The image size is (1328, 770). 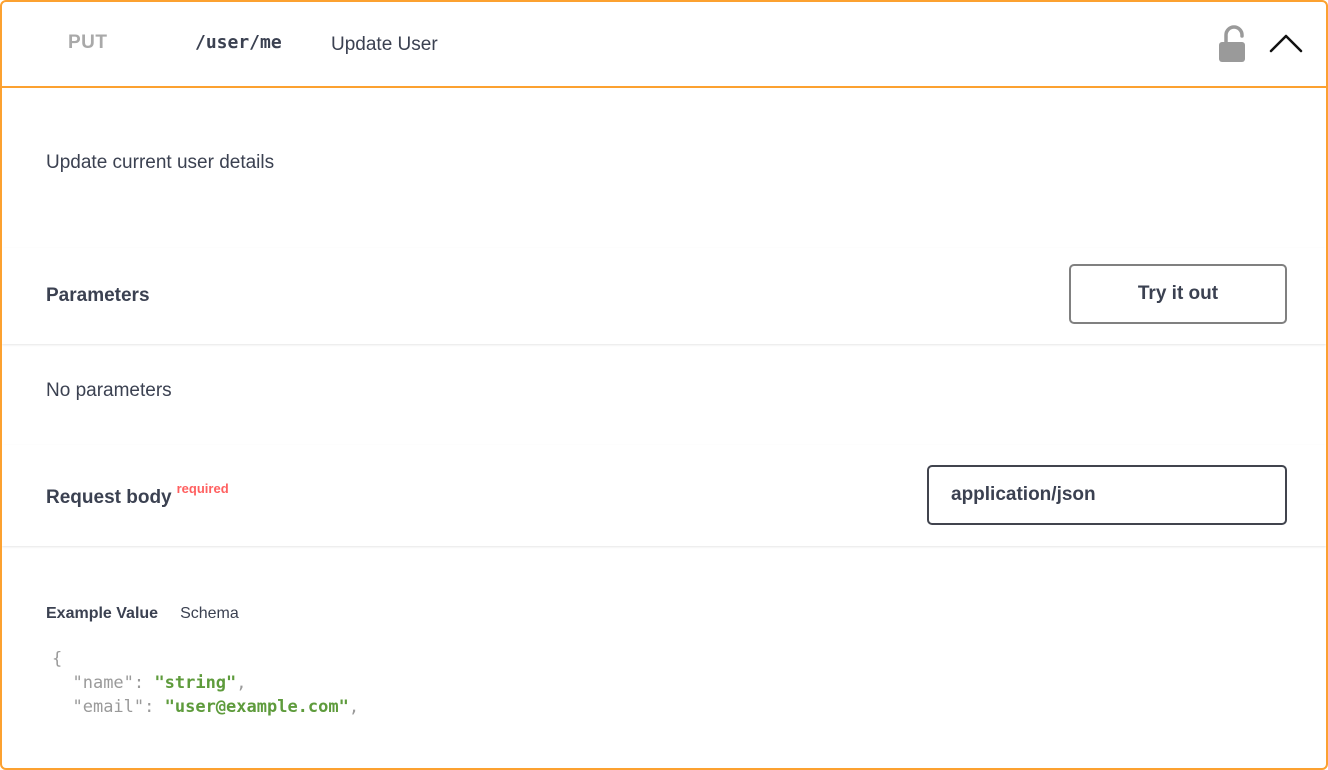 What do you see at coordinates (160, 162) in the screenshot?
I see `operation-description: Update current user details` at bounding box center [160, 162].